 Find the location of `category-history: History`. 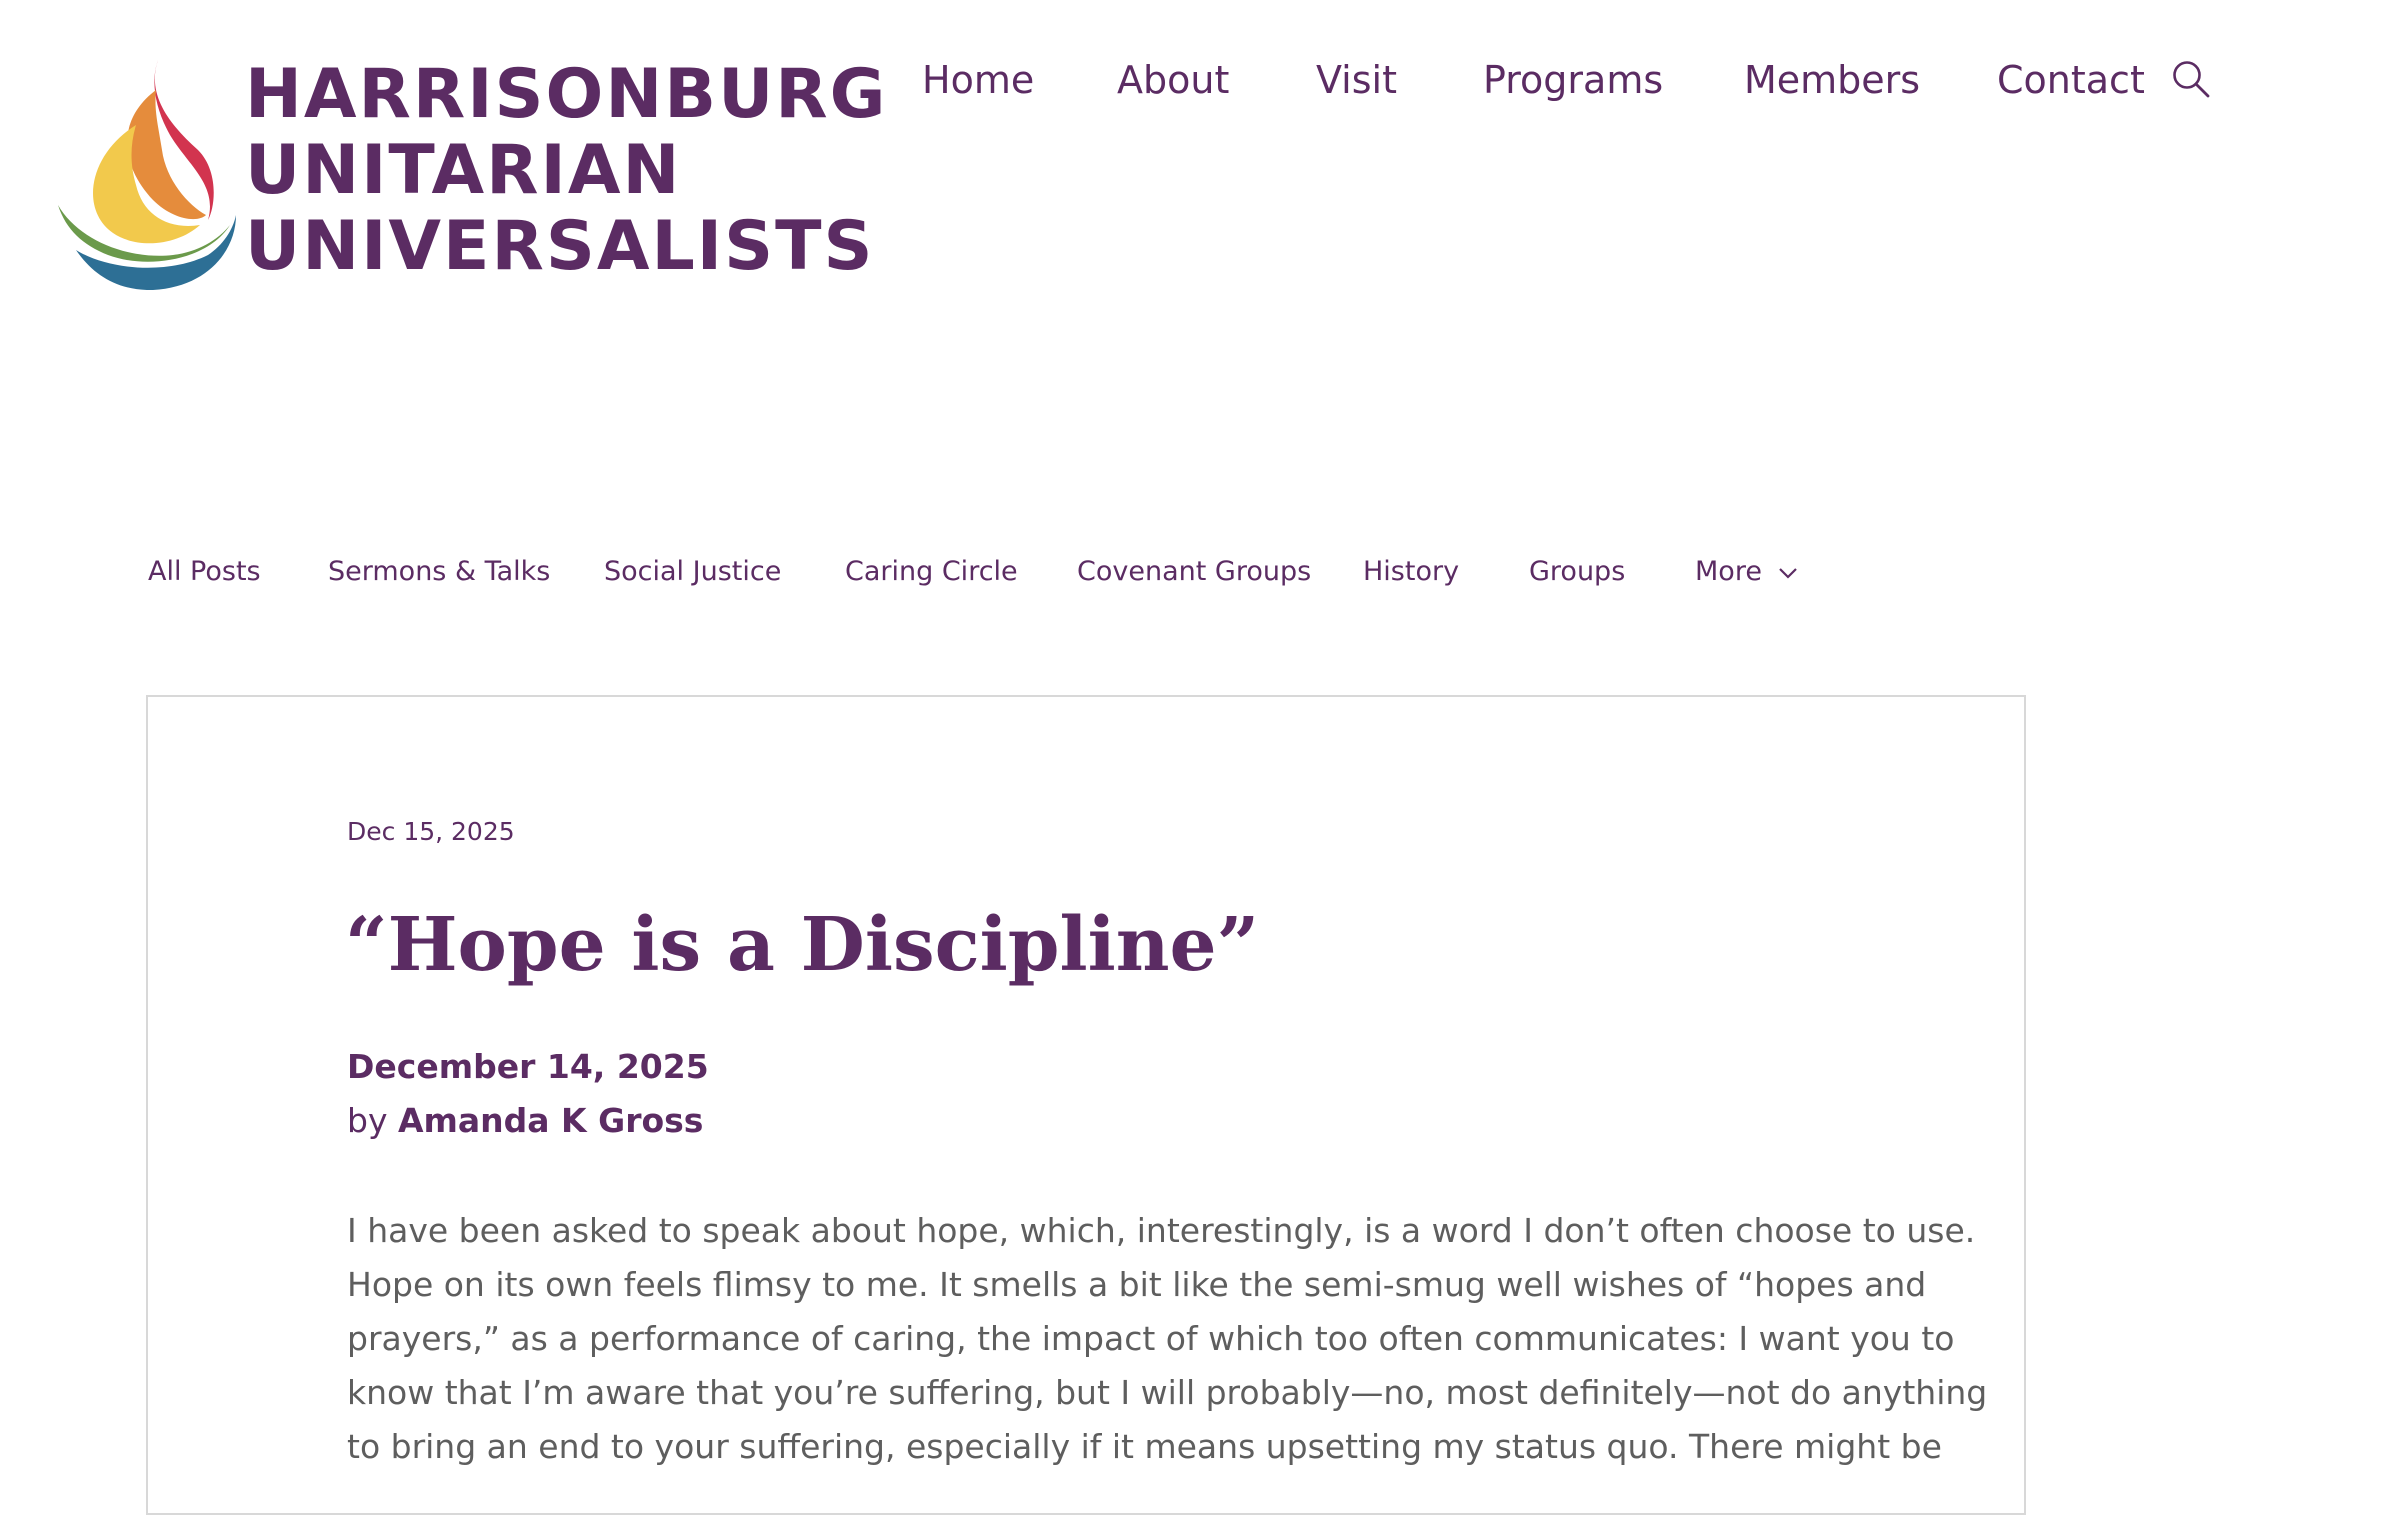

category-history: History is located at coordinates (1411, 572).